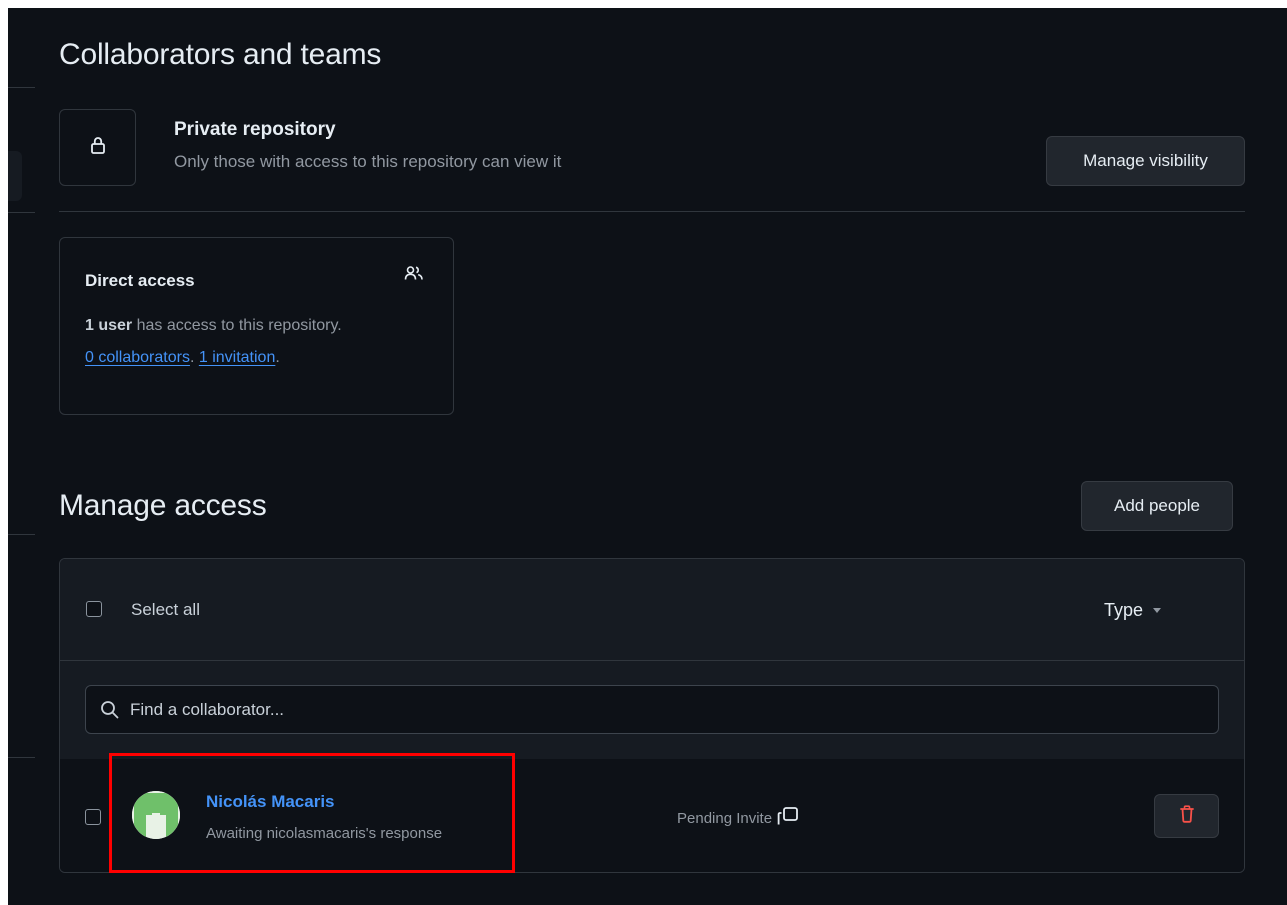 The image size is (1287, 905). I want to click on type-filter-label: Type, so click(1124, 610).